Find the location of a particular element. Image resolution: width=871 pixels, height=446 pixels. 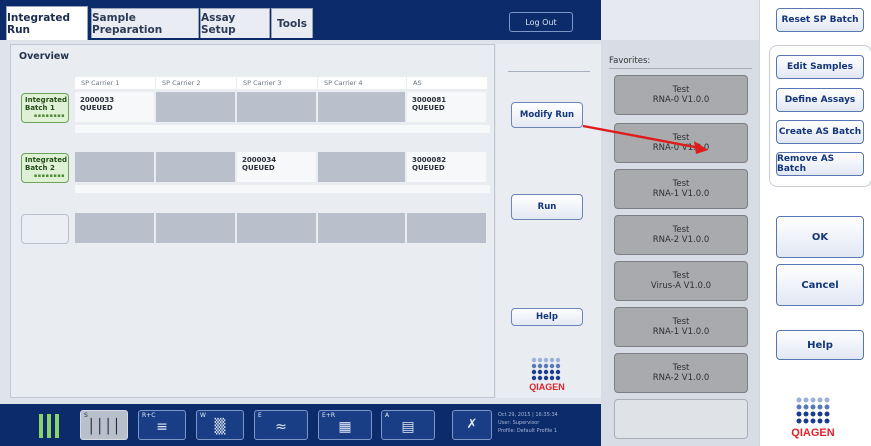

station-glyph: ││││ is located at coordinates (104, 427).